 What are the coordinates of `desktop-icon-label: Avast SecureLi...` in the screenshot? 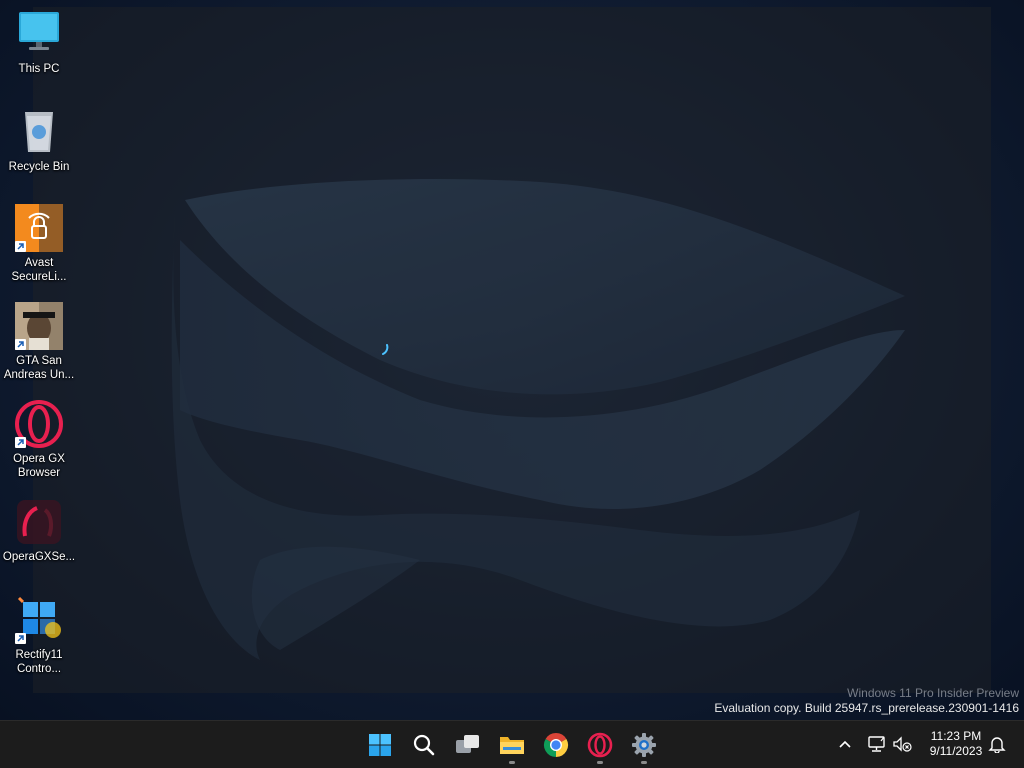 It's located at (39, 270).